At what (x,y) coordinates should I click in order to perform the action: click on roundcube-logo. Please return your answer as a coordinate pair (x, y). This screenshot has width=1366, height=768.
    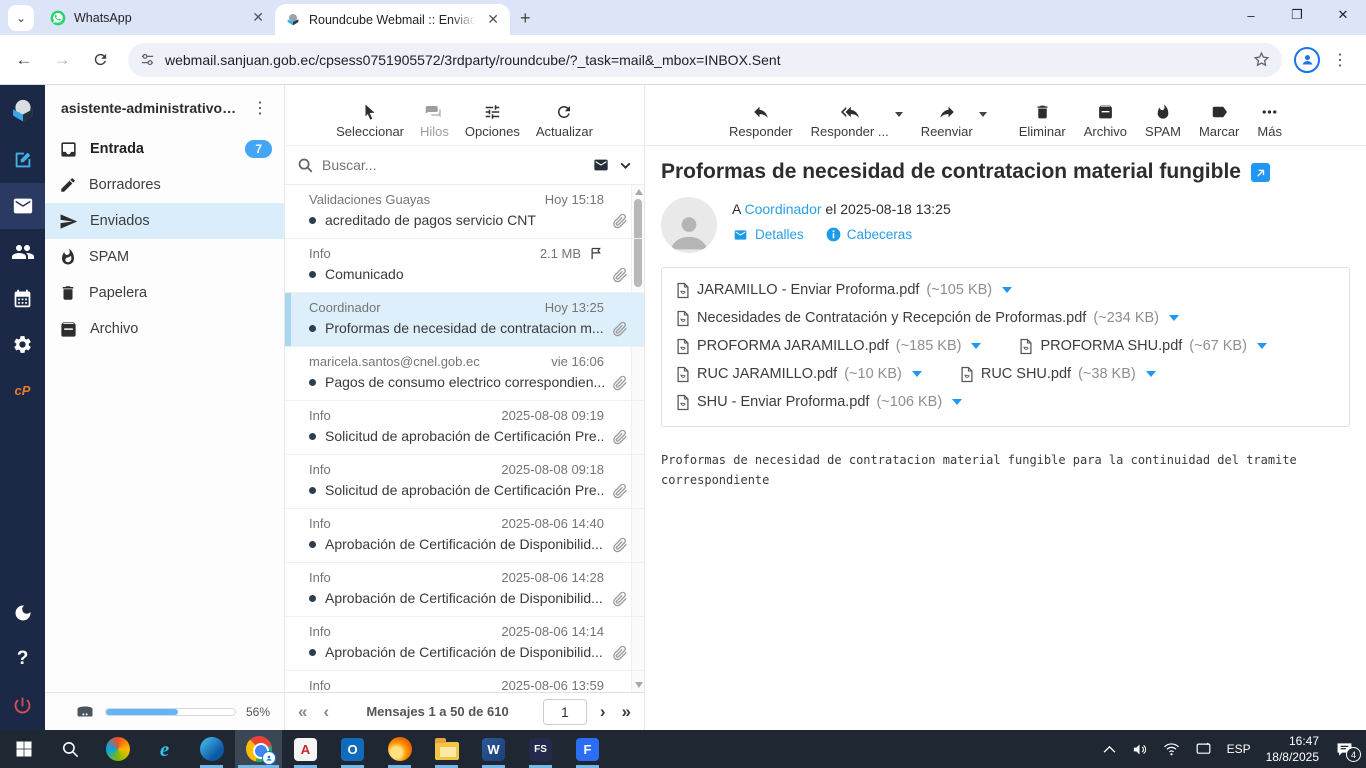
    Looking at the image, I should click on (22, 111).